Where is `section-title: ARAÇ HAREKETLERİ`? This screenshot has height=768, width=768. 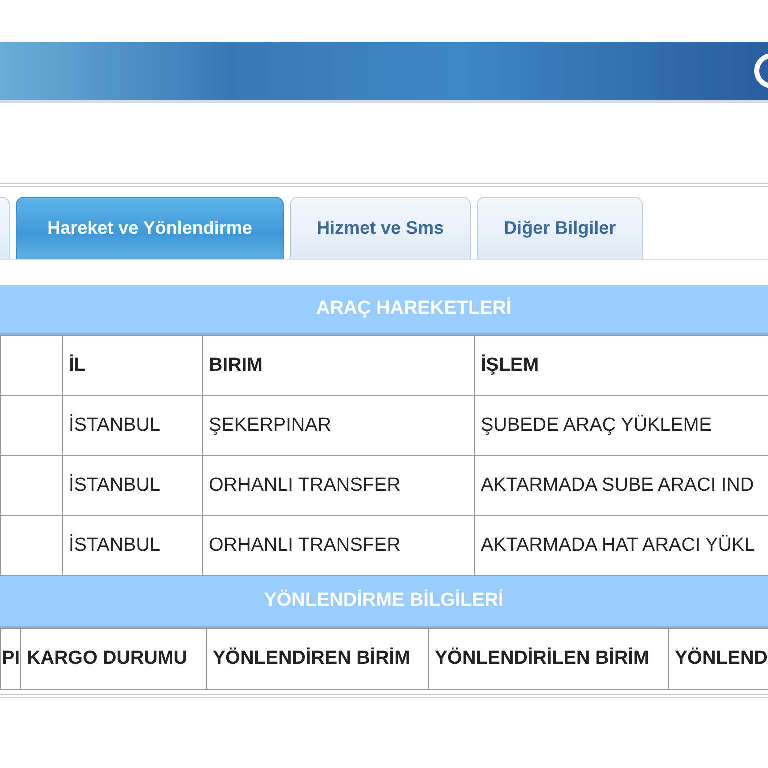 section-title: ARAÇ HAREKETLERİ is located at coordinates (414, 309).